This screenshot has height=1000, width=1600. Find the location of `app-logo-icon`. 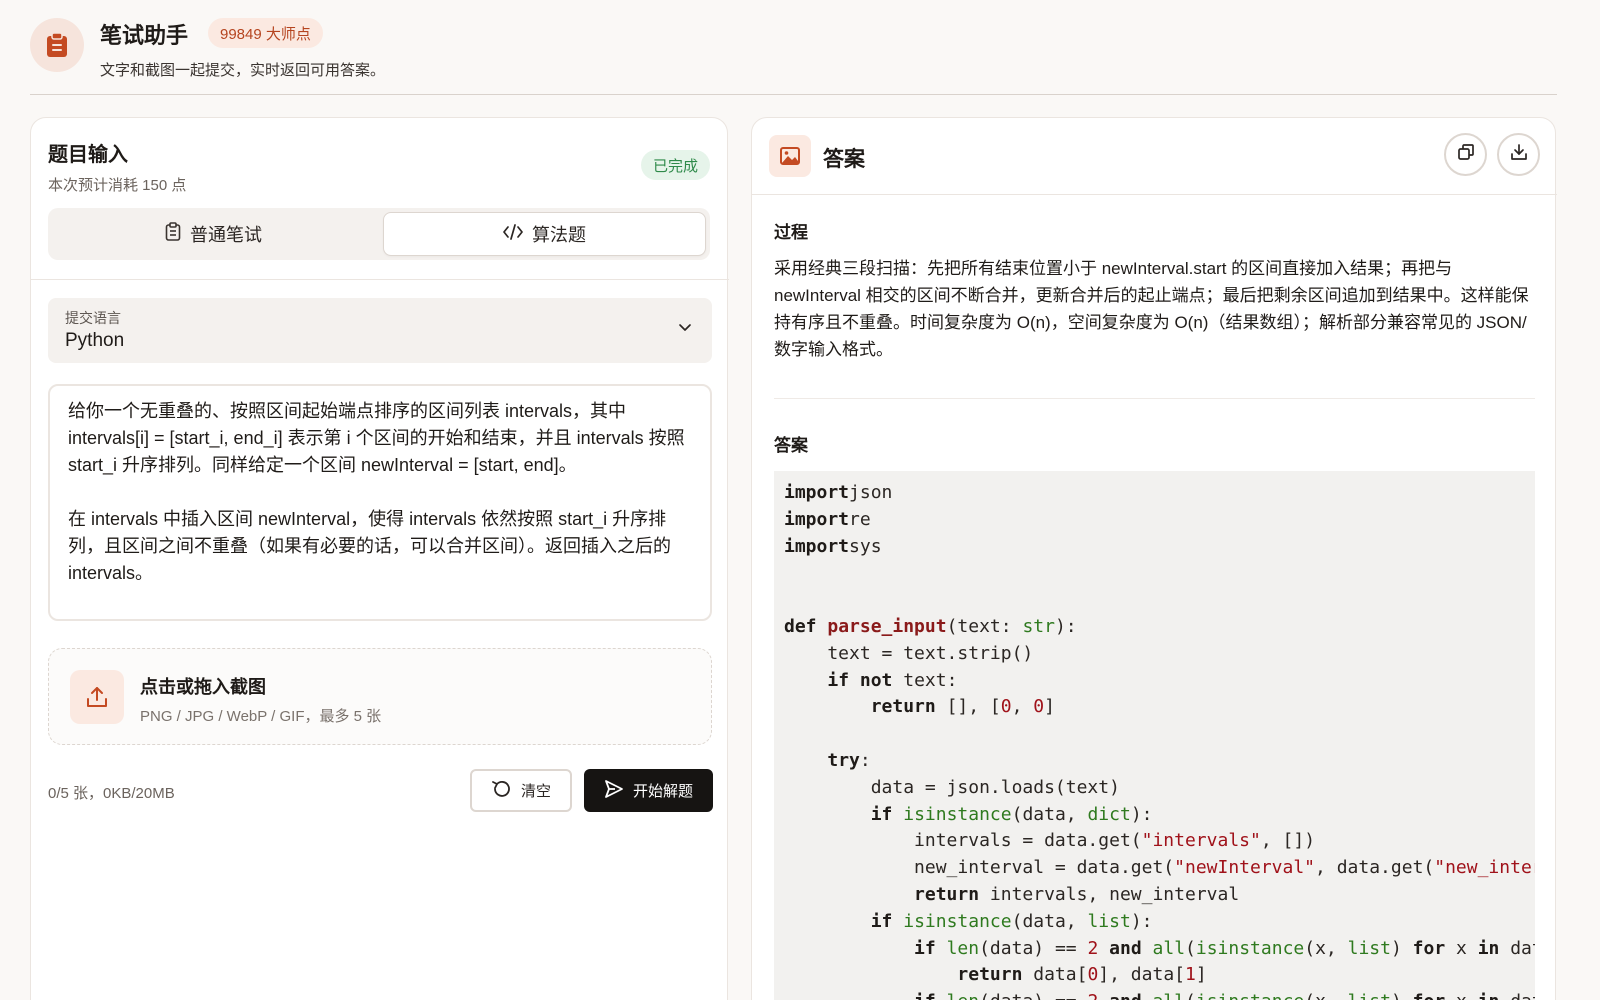

app-logo-icon is located at coordinates (57, 45).